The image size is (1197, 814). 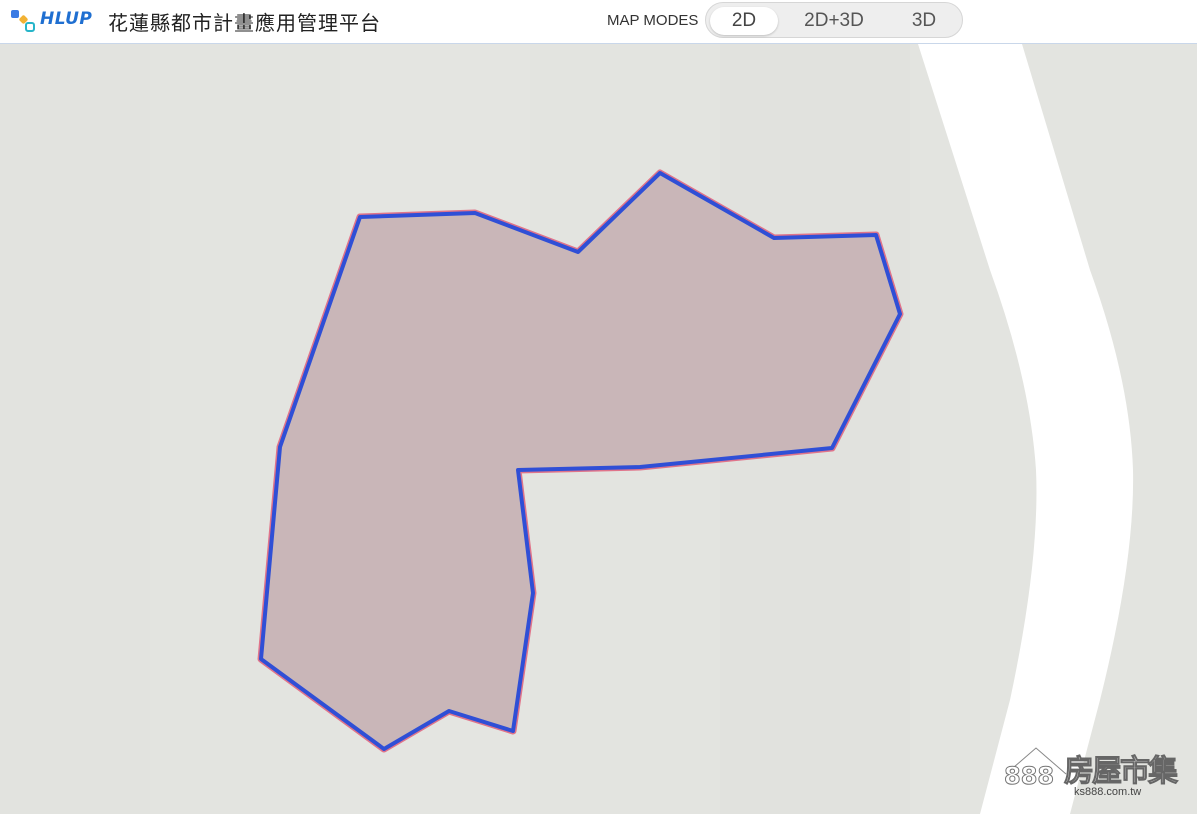 I want to click on app-header: HLUP 花蓮縣都市計畫應用管理平台 MAP MODES 2D 2D+3D 3D, so click(x=598, y=22).